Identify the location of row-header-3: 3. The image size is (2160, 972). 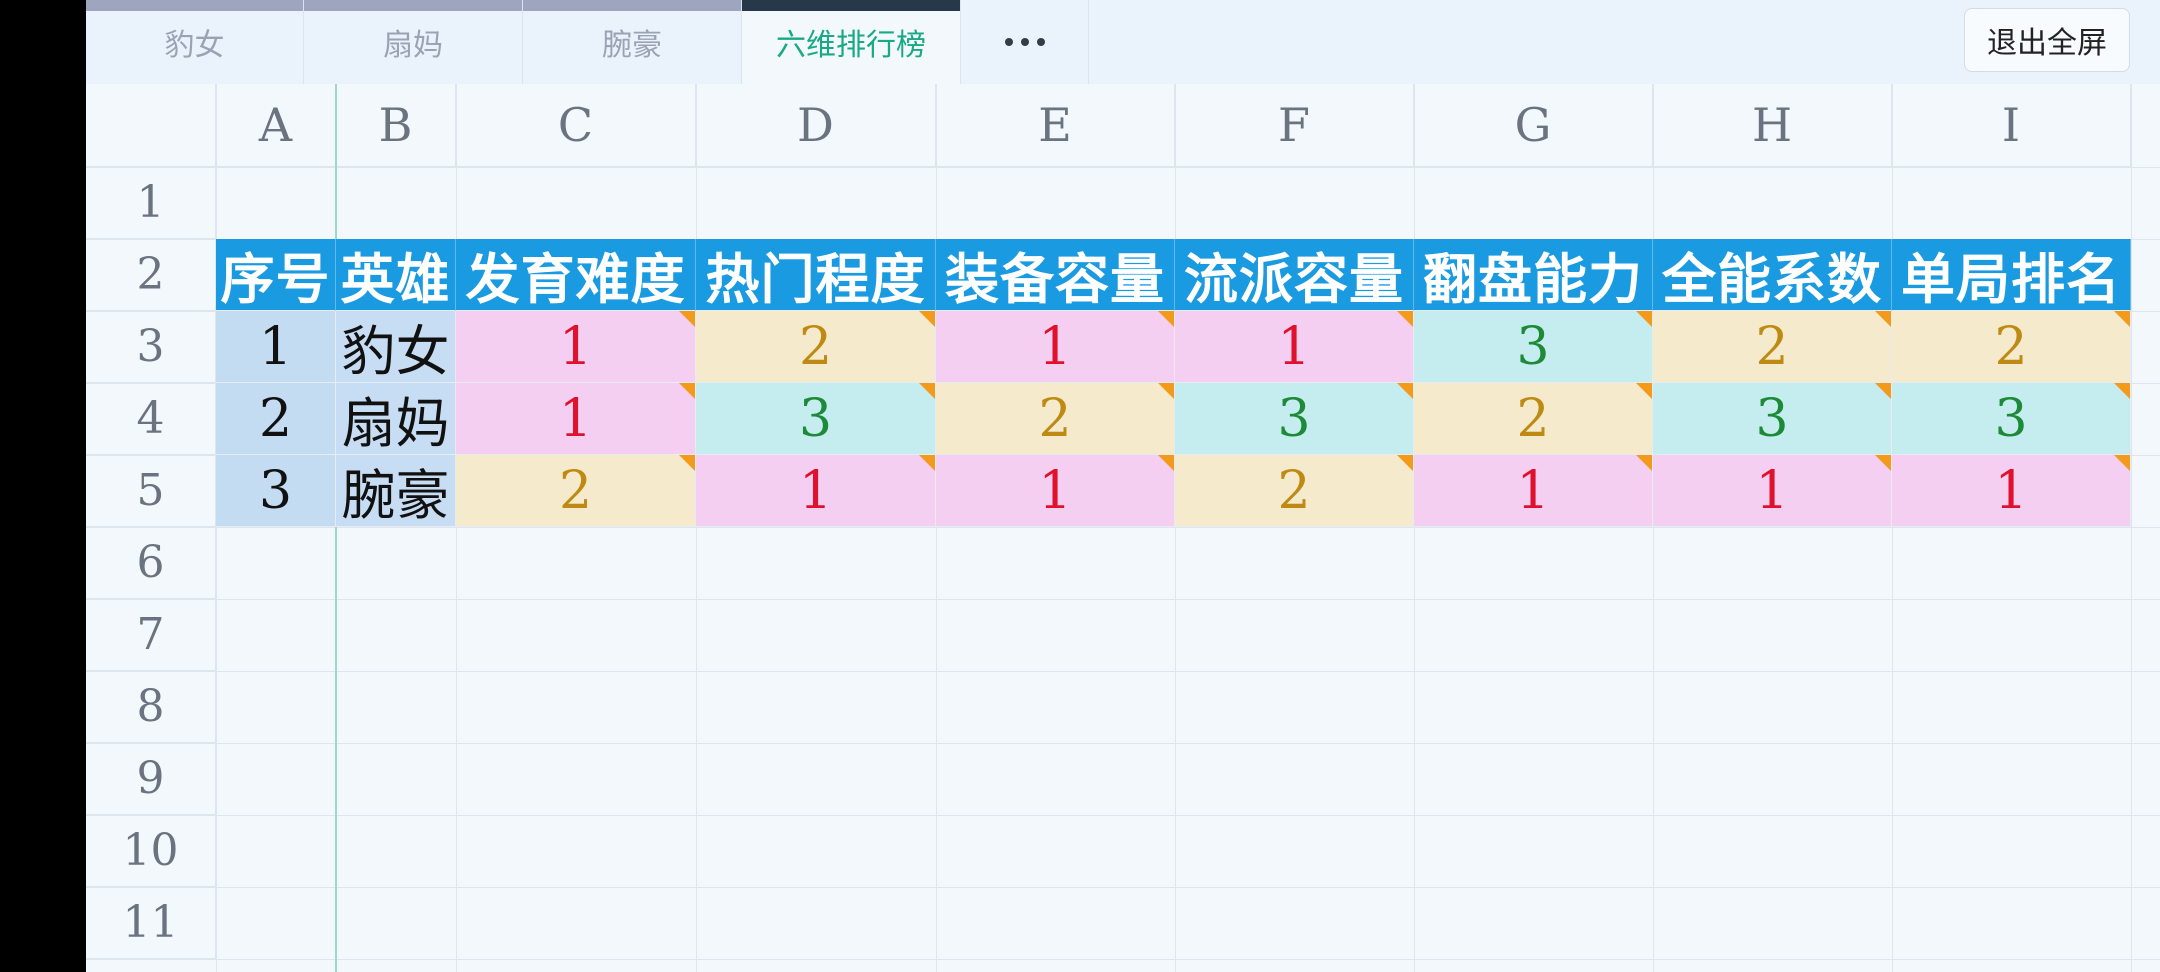
(151, 347).